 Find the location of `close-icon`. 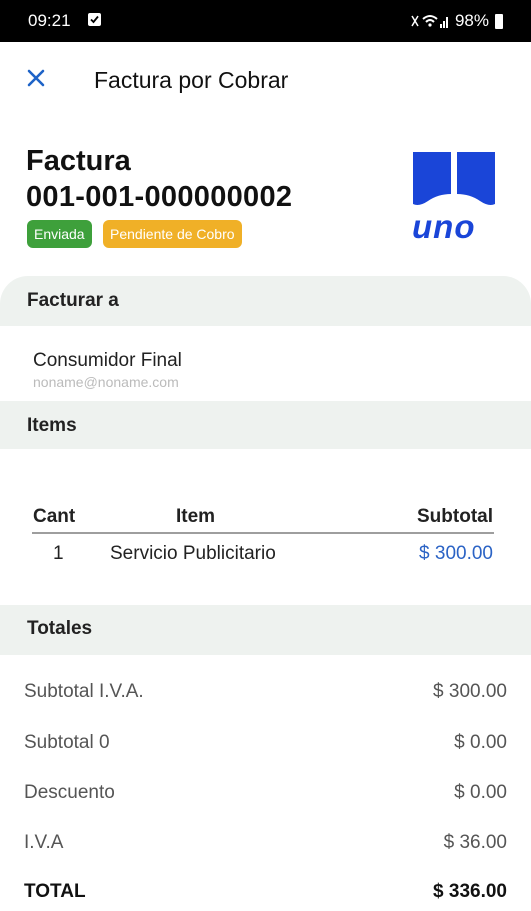

close-icon is located at coordinates (36, 78).